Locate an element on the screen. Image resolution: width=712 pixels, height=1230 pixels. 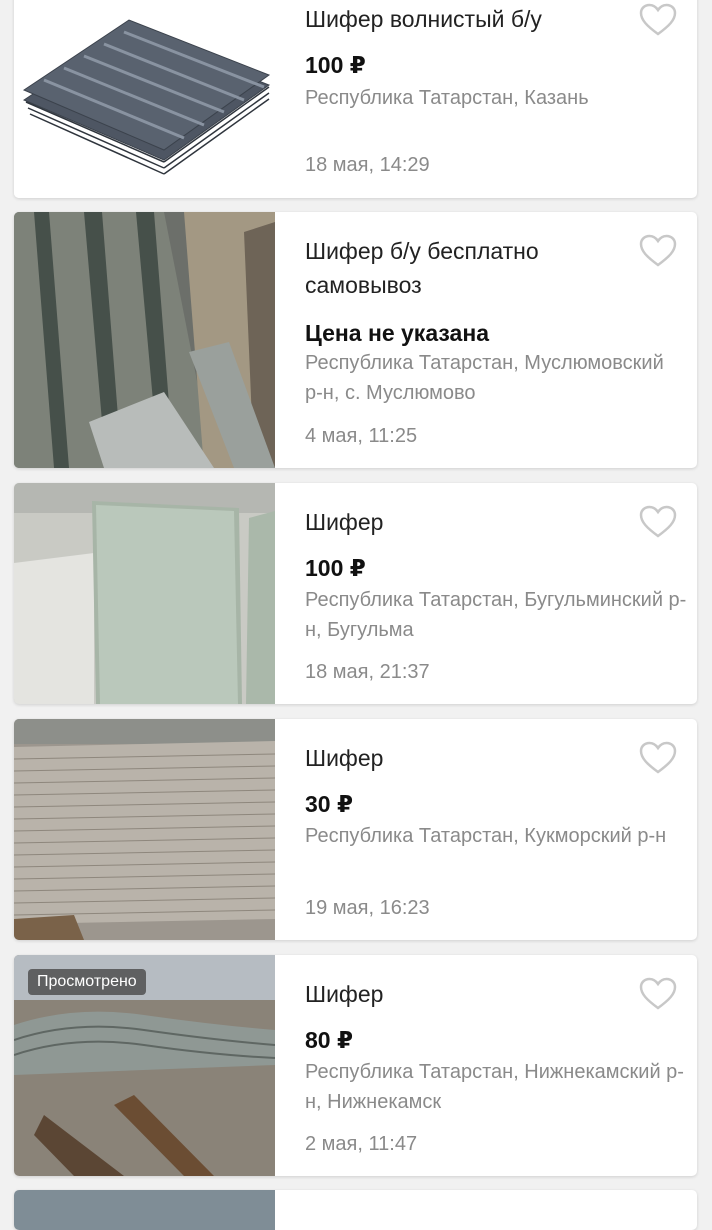
listing-title: Шифер волнистый б/у is located at coordinates (471, 19).